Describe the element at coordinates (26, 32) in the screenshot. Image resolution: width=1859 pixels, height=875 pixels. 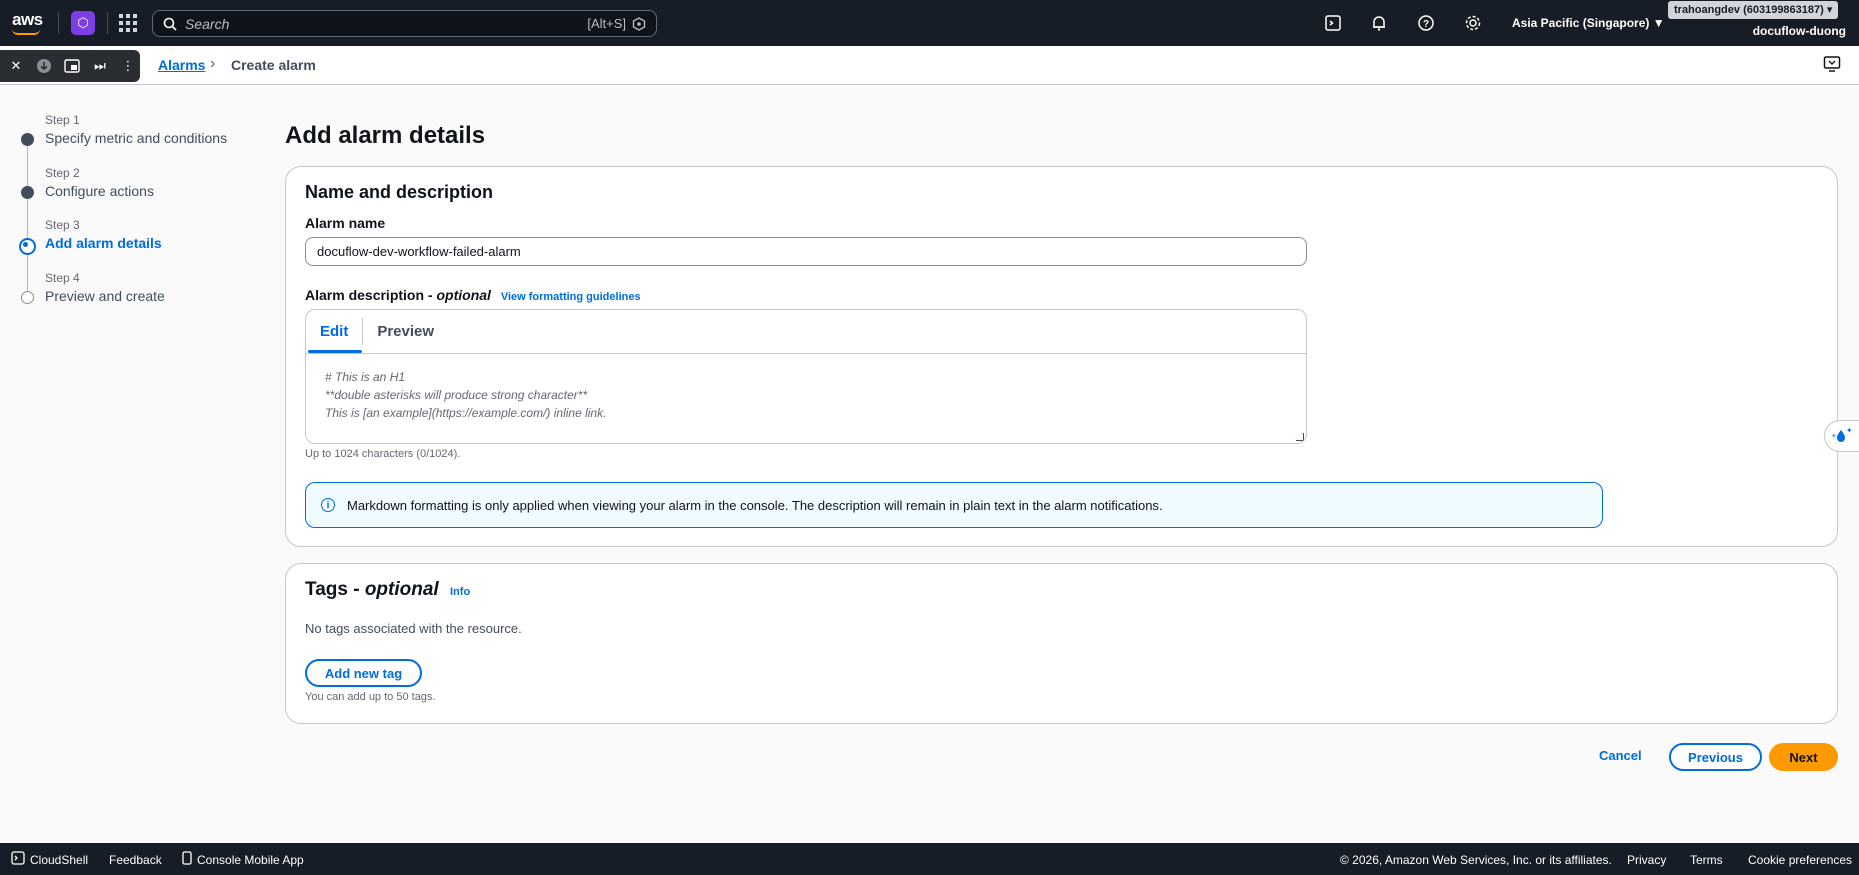
I see `aws-smile-icon` at that location.